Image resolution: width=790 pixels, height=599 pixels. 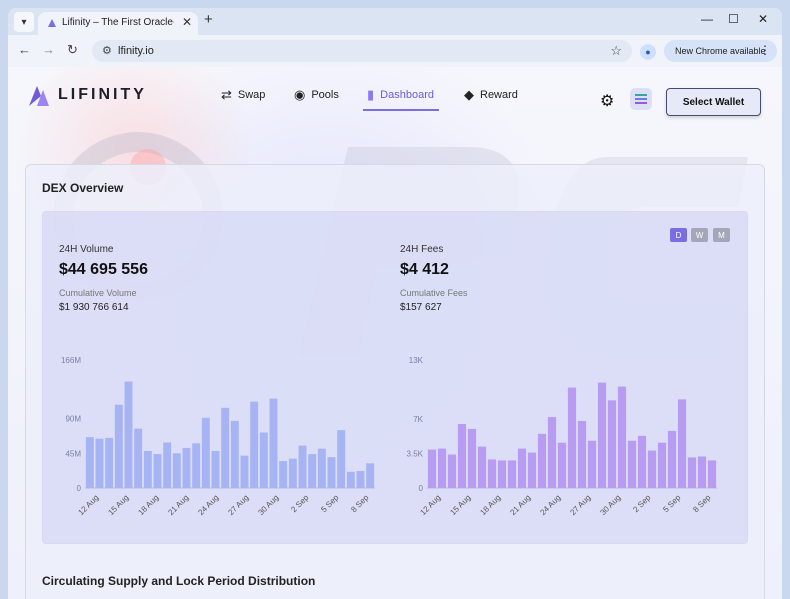 What do you see at coordinates (187, 22) in the screenshot?
I see `tab-close-icon: ✕` at bounding box center [187, 22].